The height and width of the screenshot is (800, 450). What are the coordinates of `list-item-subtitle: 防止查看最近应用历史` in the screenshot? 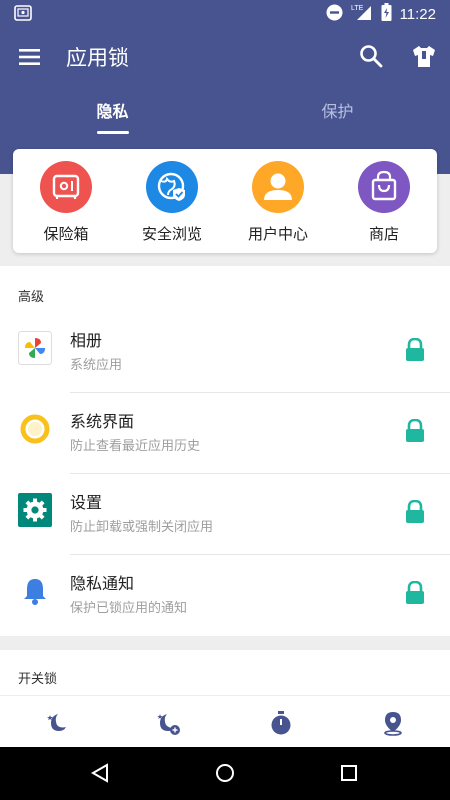 It's located at (135, 446).